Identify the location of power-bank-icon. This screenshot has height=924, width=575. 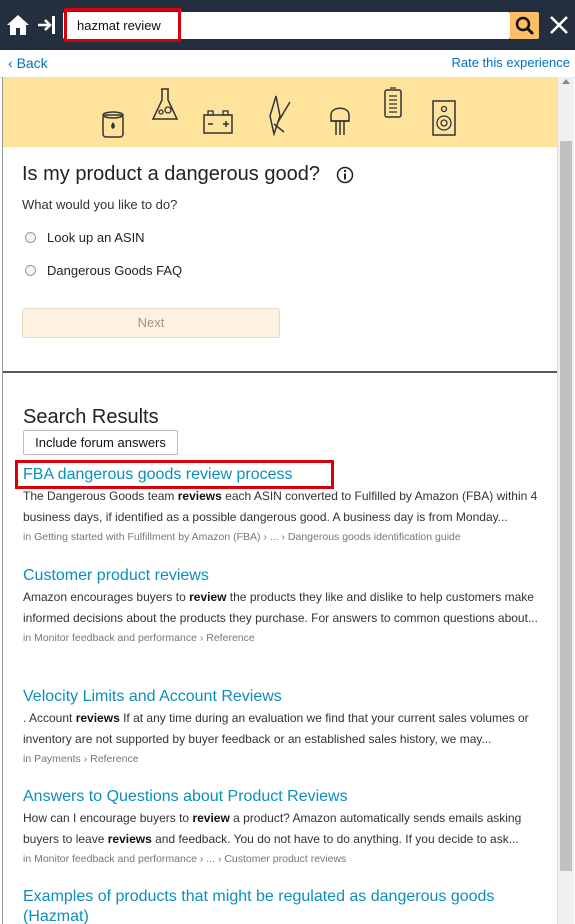
(393, 102).